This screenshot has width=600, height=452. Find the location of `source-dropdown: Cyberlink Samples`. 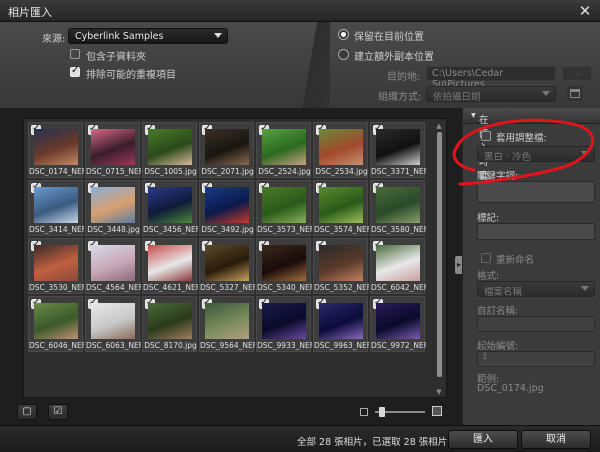

source-dropdown: Cyberlink Samples is located at coordinates (148, 36).